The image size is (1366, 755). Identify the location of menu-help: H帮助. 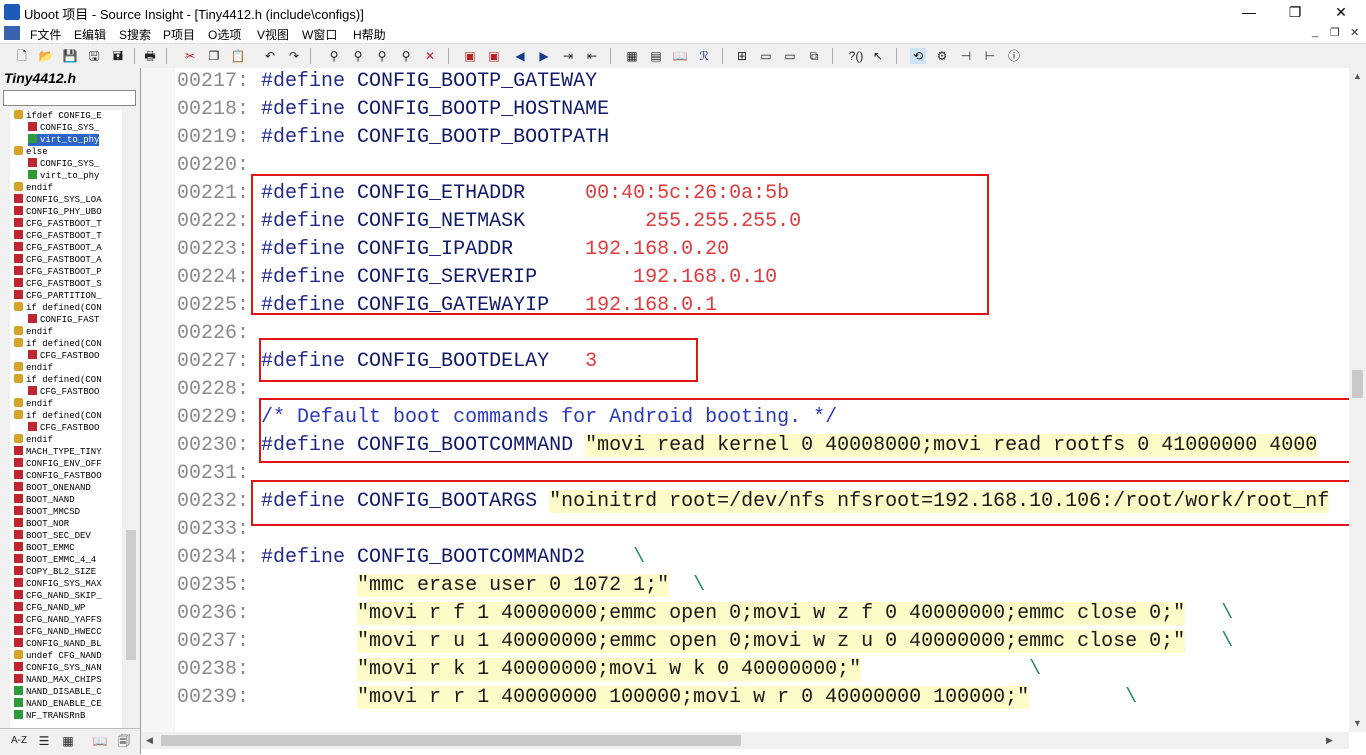
(369, 34).